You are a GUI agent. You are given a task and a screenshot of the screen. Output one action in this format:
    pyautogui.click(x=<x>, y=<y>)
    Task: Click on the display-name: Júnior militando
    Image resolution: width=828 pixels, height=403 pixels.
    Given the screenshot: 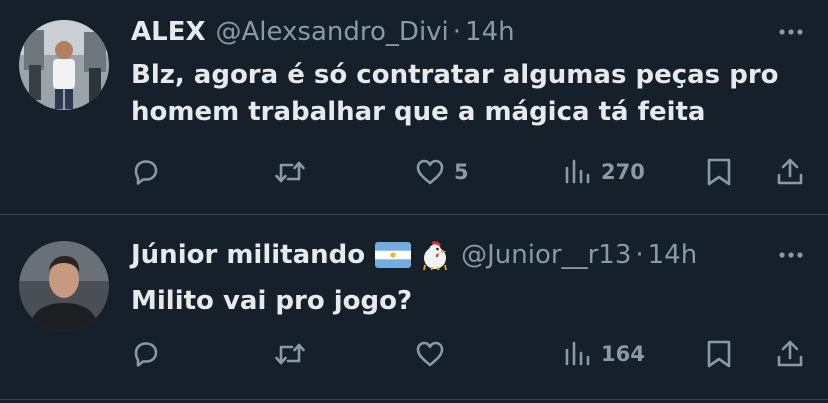 What is the action you would take?
    pyautogui.click(x=248, y=255)
    